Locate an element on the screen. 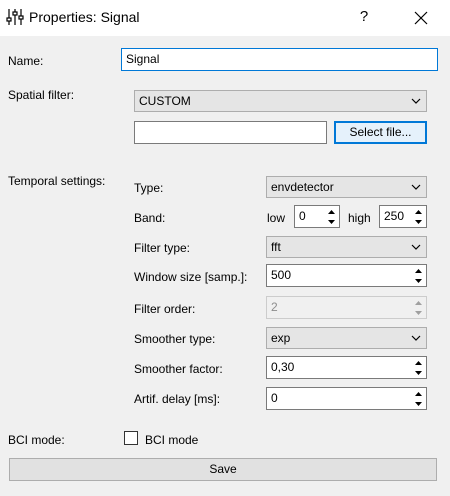 Image resolution: width=450 pixels, height=496 pixels. bci-mode-label: BCI mode: is located at coordinates (36, 440).